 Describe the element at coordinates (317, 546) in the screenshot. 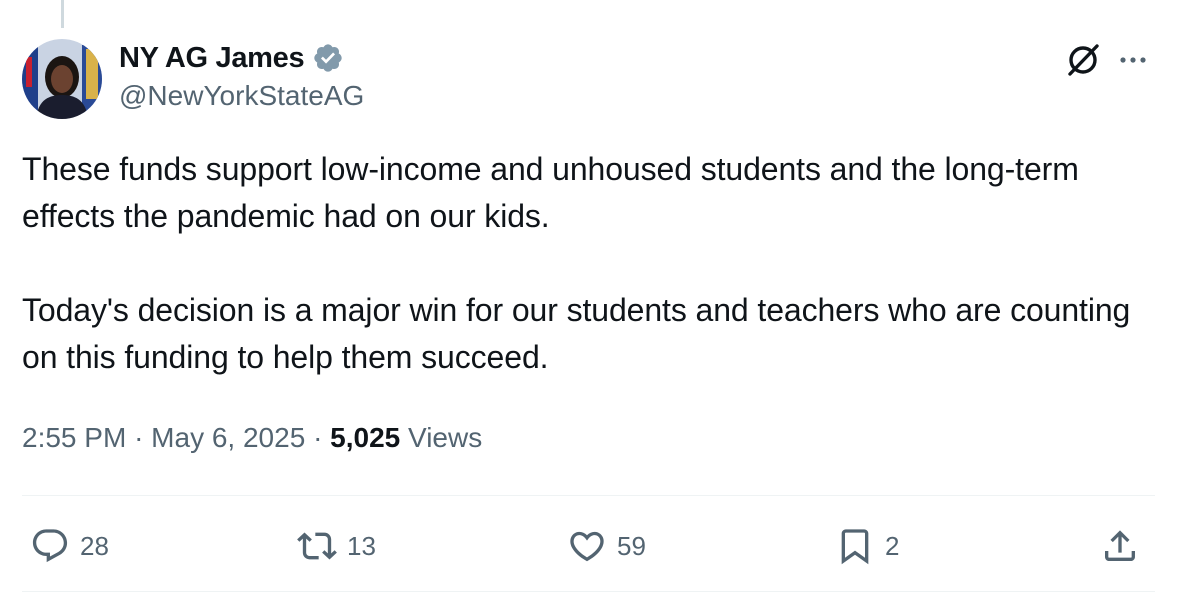

I see `repost-icon` at that location.